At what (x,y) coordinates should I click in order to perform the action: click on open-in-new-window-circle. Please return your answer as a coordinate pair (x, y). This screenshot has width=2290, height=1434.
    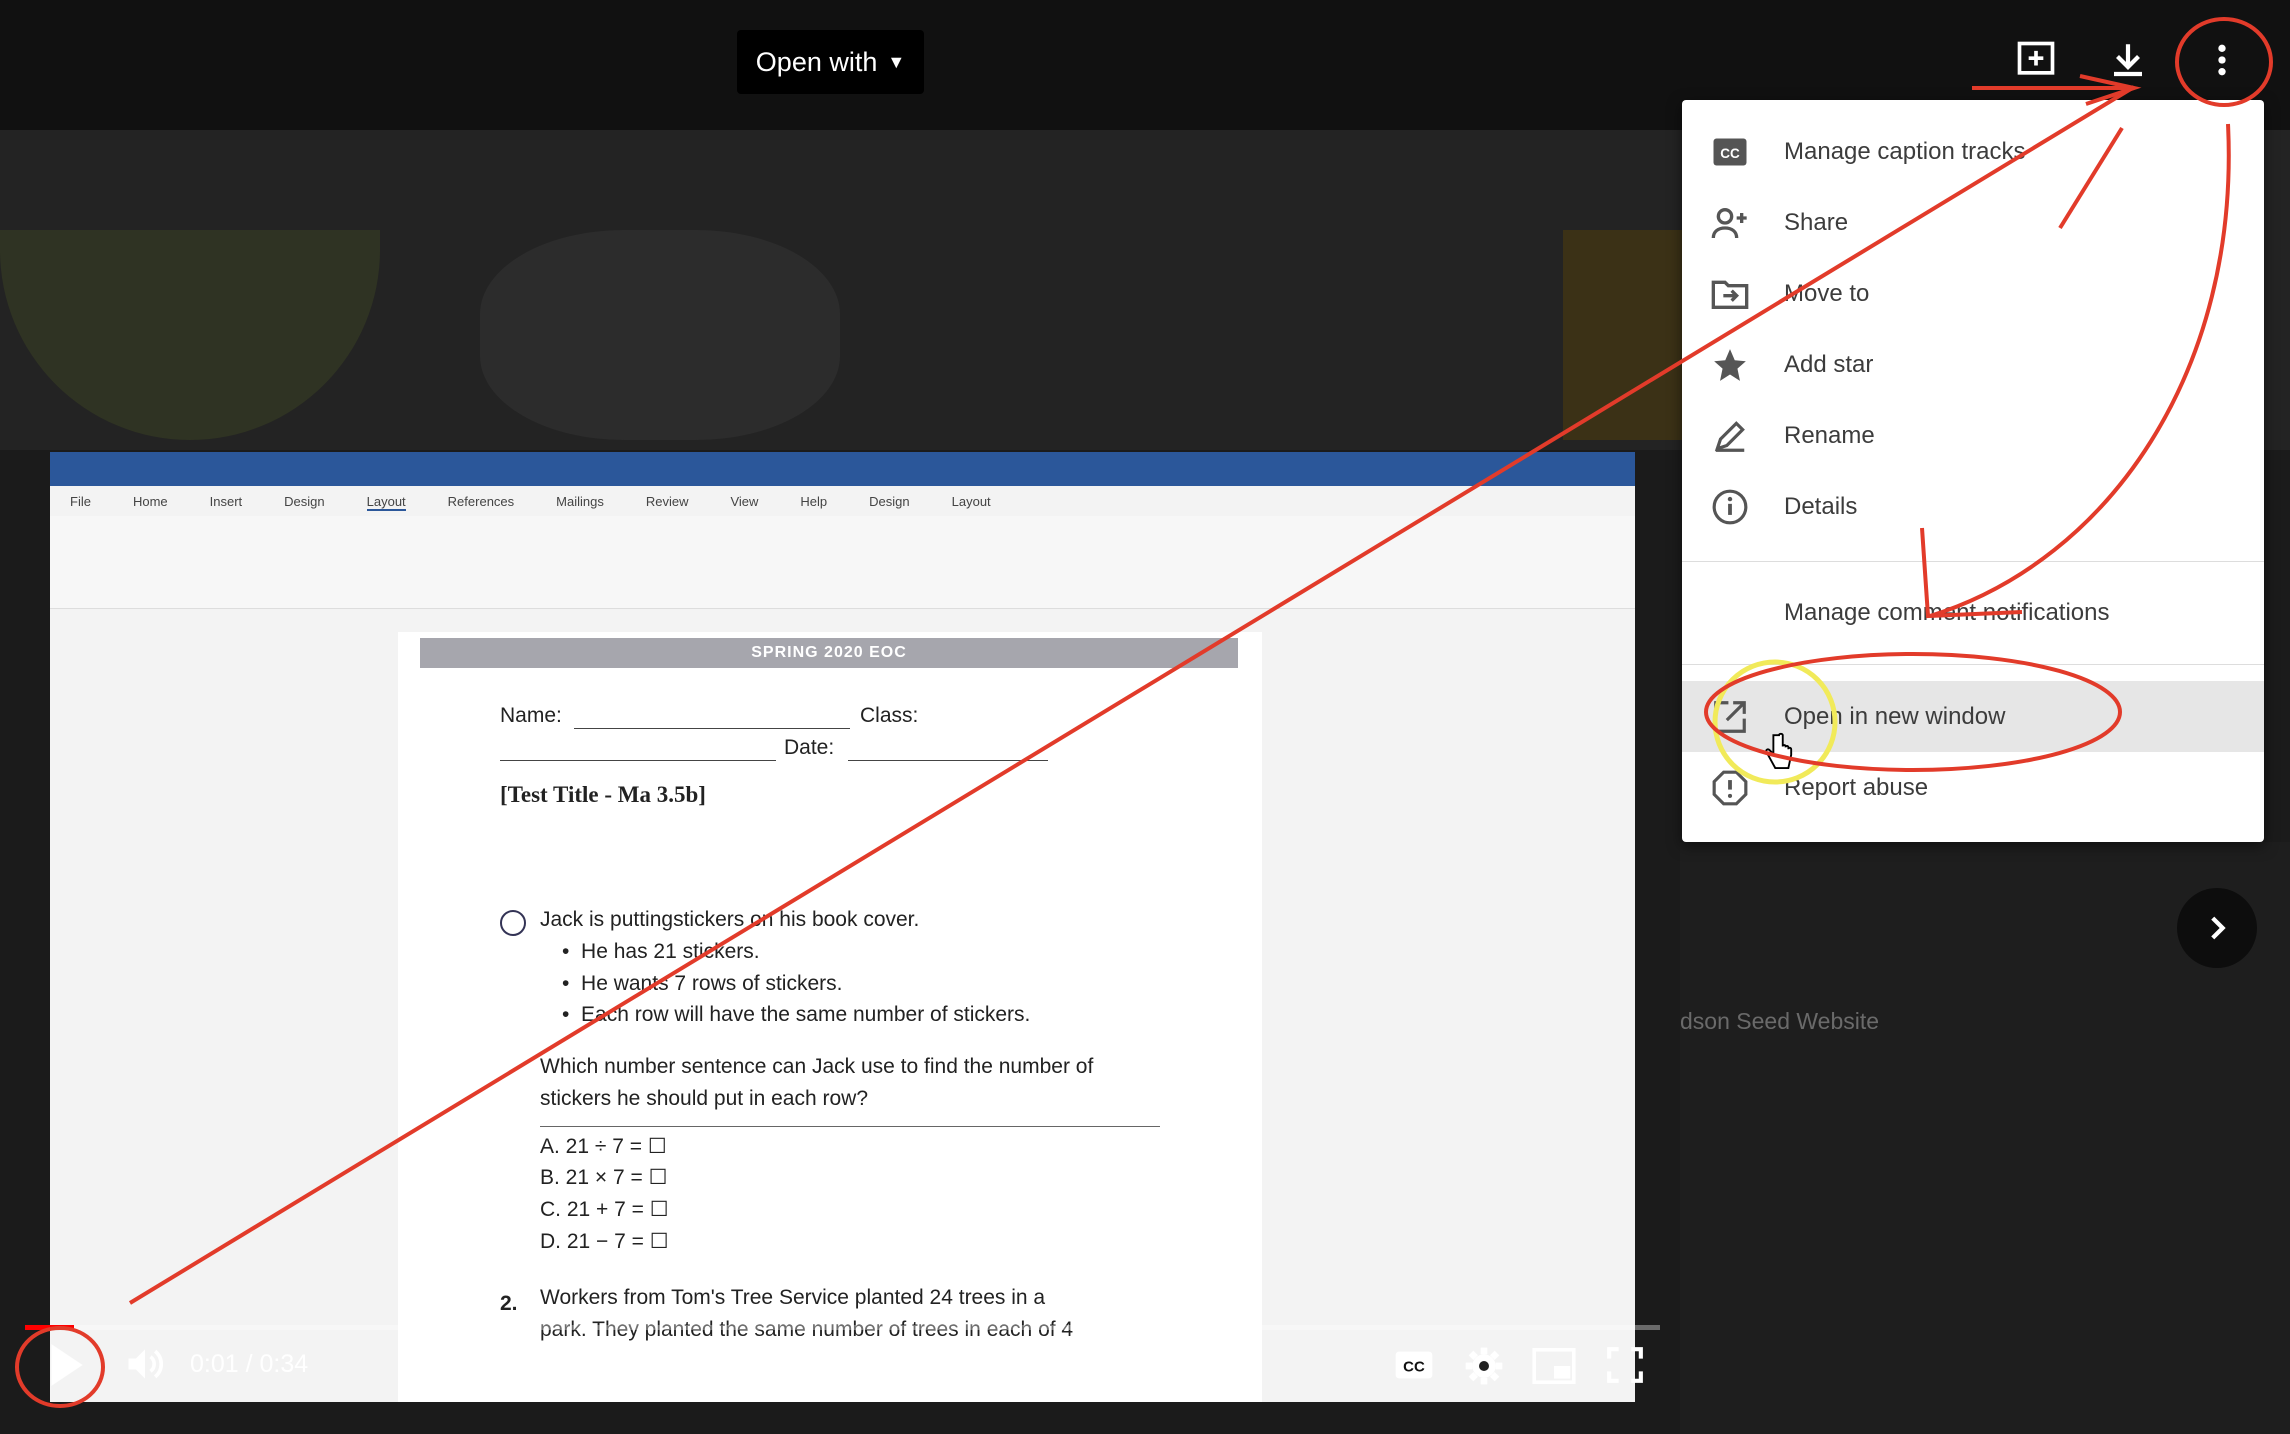
    Looking at the image, I should click on (1913, 712).